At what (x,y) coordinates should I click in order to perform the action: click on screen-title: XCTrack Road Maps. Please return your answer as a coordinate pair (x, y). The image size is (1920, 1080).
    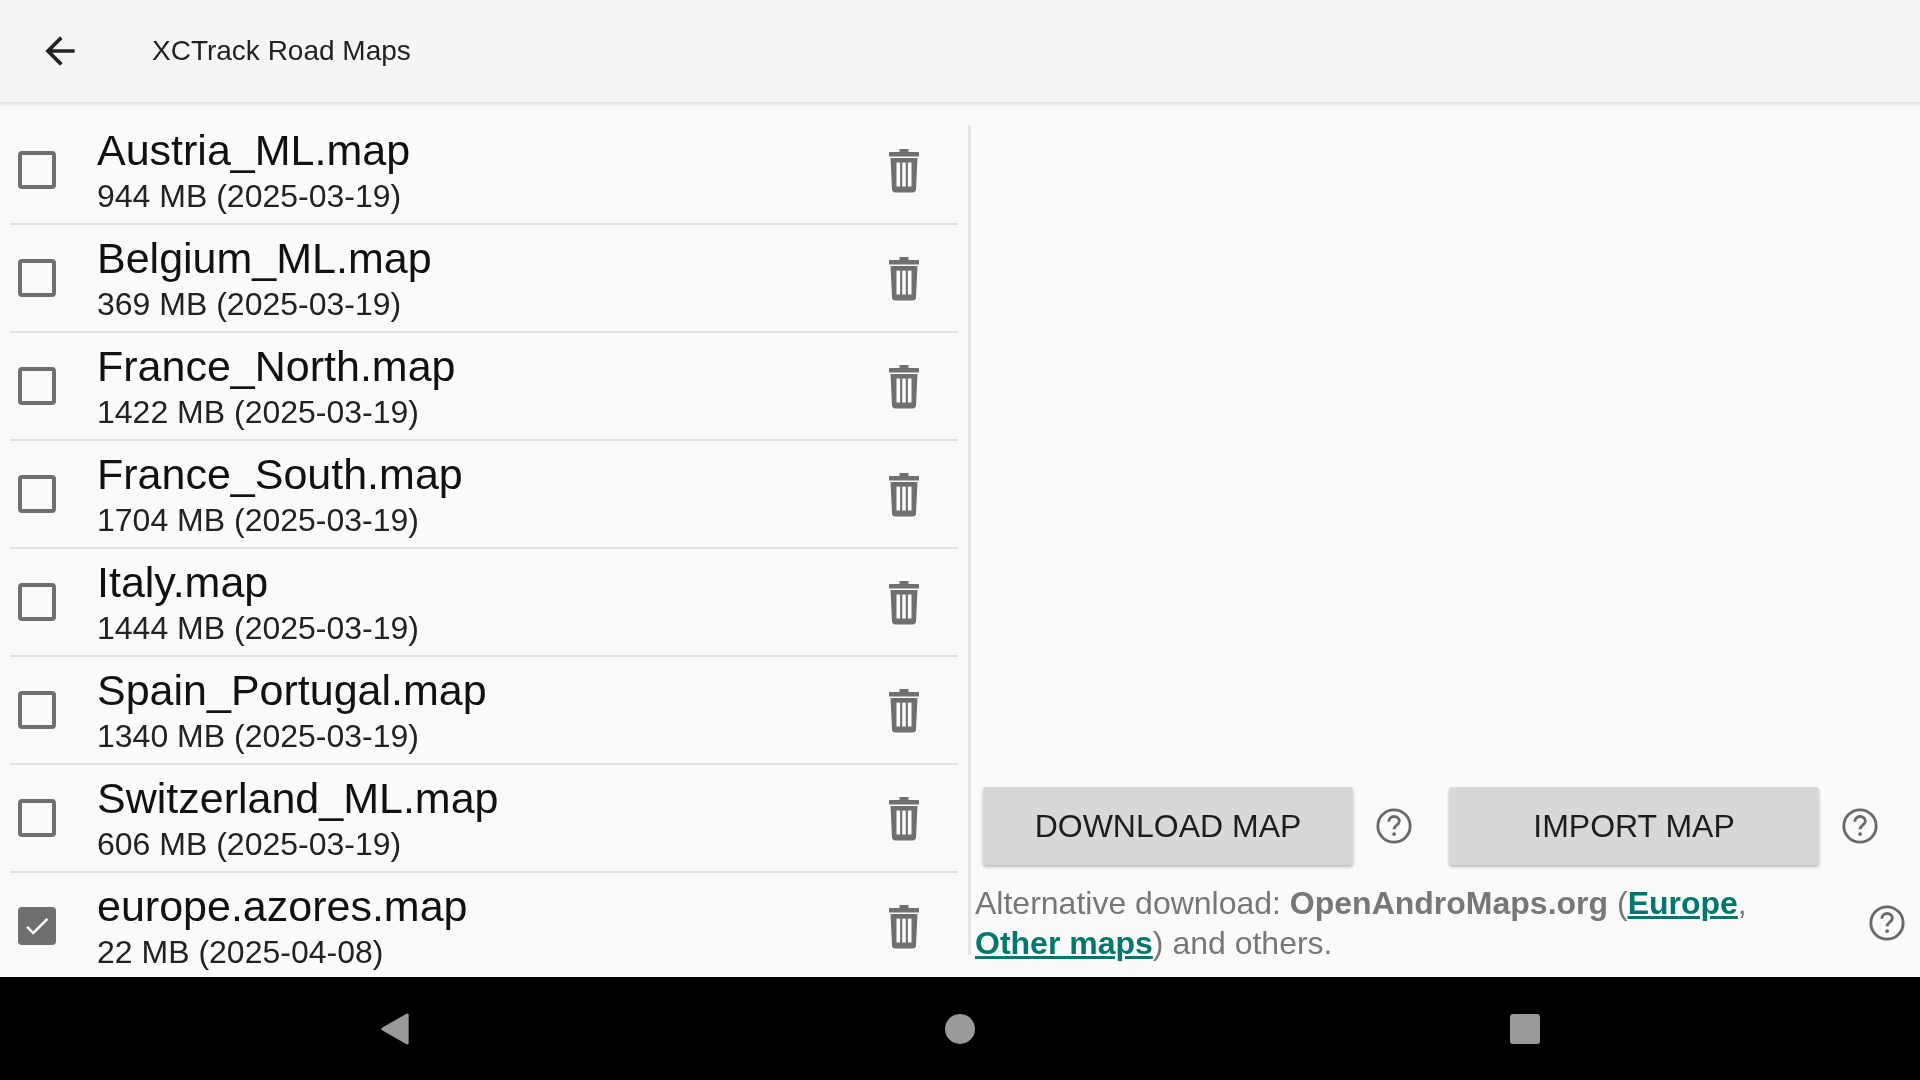
    Looking at the image, I should click on (281, 51).